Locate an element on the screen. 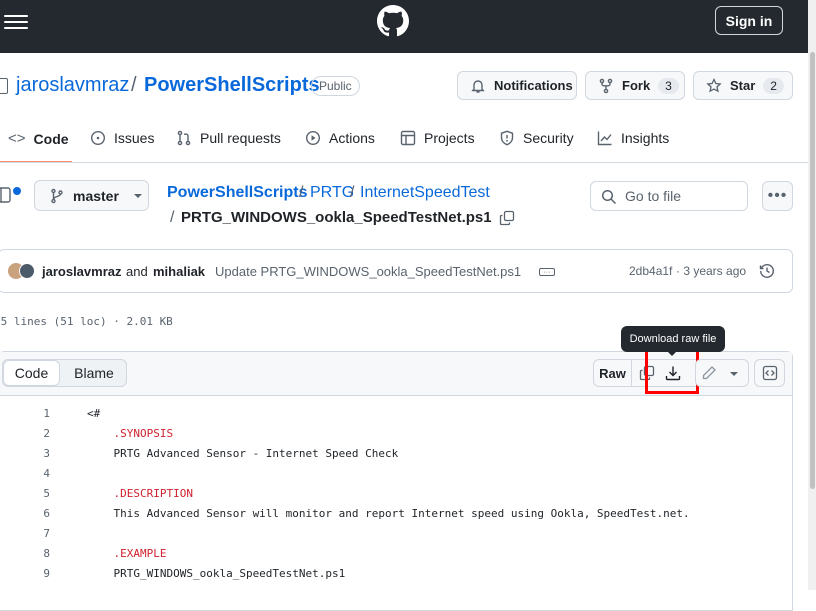  star-count: 2 is located at coordinates (773, 85).